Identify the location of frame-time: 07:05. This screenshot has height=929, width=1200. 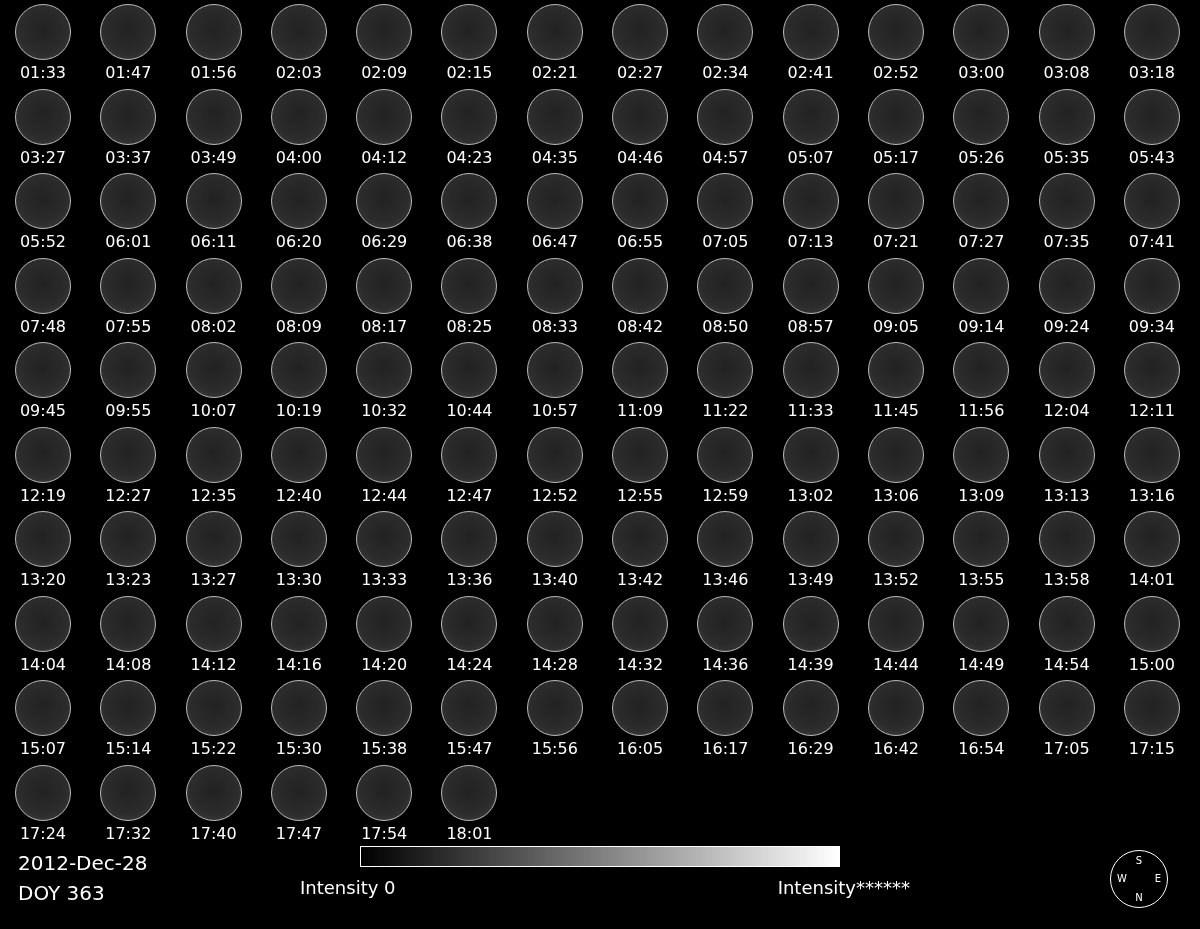
(725, 242).